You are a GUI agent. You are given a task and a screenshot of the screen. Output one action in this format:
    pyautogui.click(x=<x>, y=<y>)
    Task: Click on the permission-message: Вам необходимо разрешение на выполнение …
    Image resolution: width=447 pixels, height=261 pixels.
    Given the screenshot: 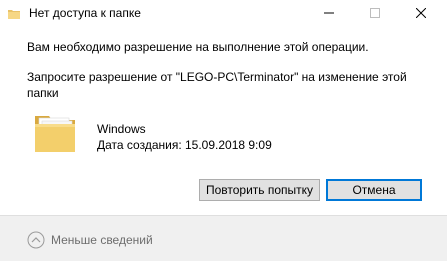 What is the action you would take?
    pyautogui.click(x=198, y=47)
    